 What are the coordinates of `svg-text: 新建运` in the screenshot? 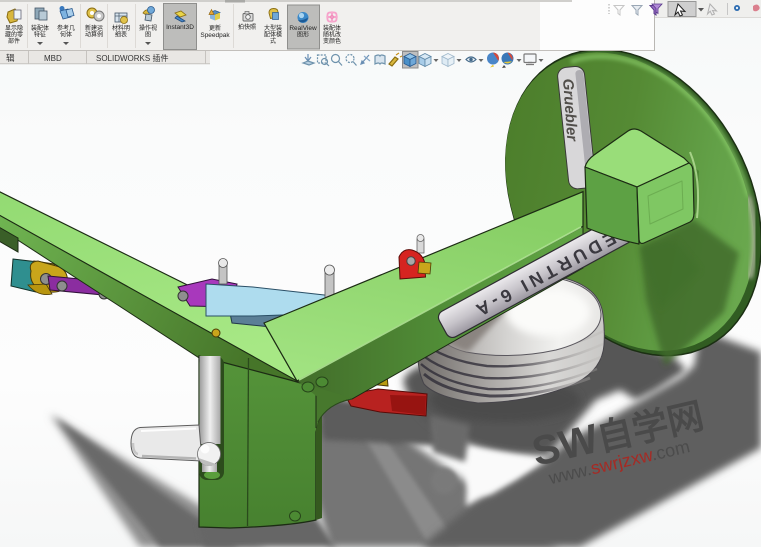 It's located at (94, 28).